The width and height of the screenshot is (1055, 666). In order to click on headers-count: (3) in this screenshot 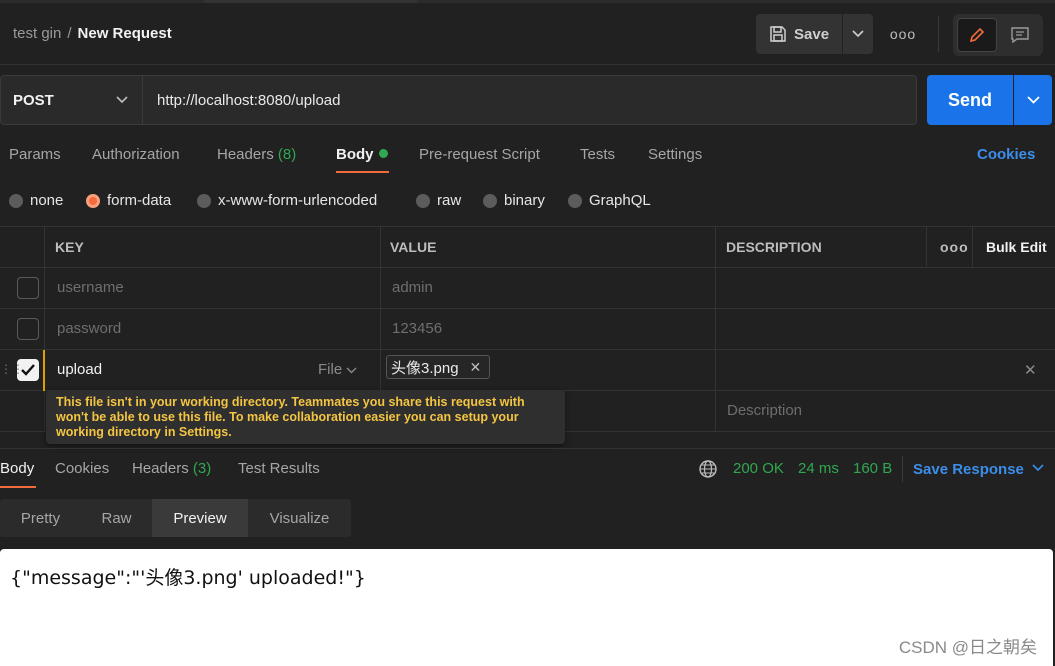, I will do `click(202, 468)`.